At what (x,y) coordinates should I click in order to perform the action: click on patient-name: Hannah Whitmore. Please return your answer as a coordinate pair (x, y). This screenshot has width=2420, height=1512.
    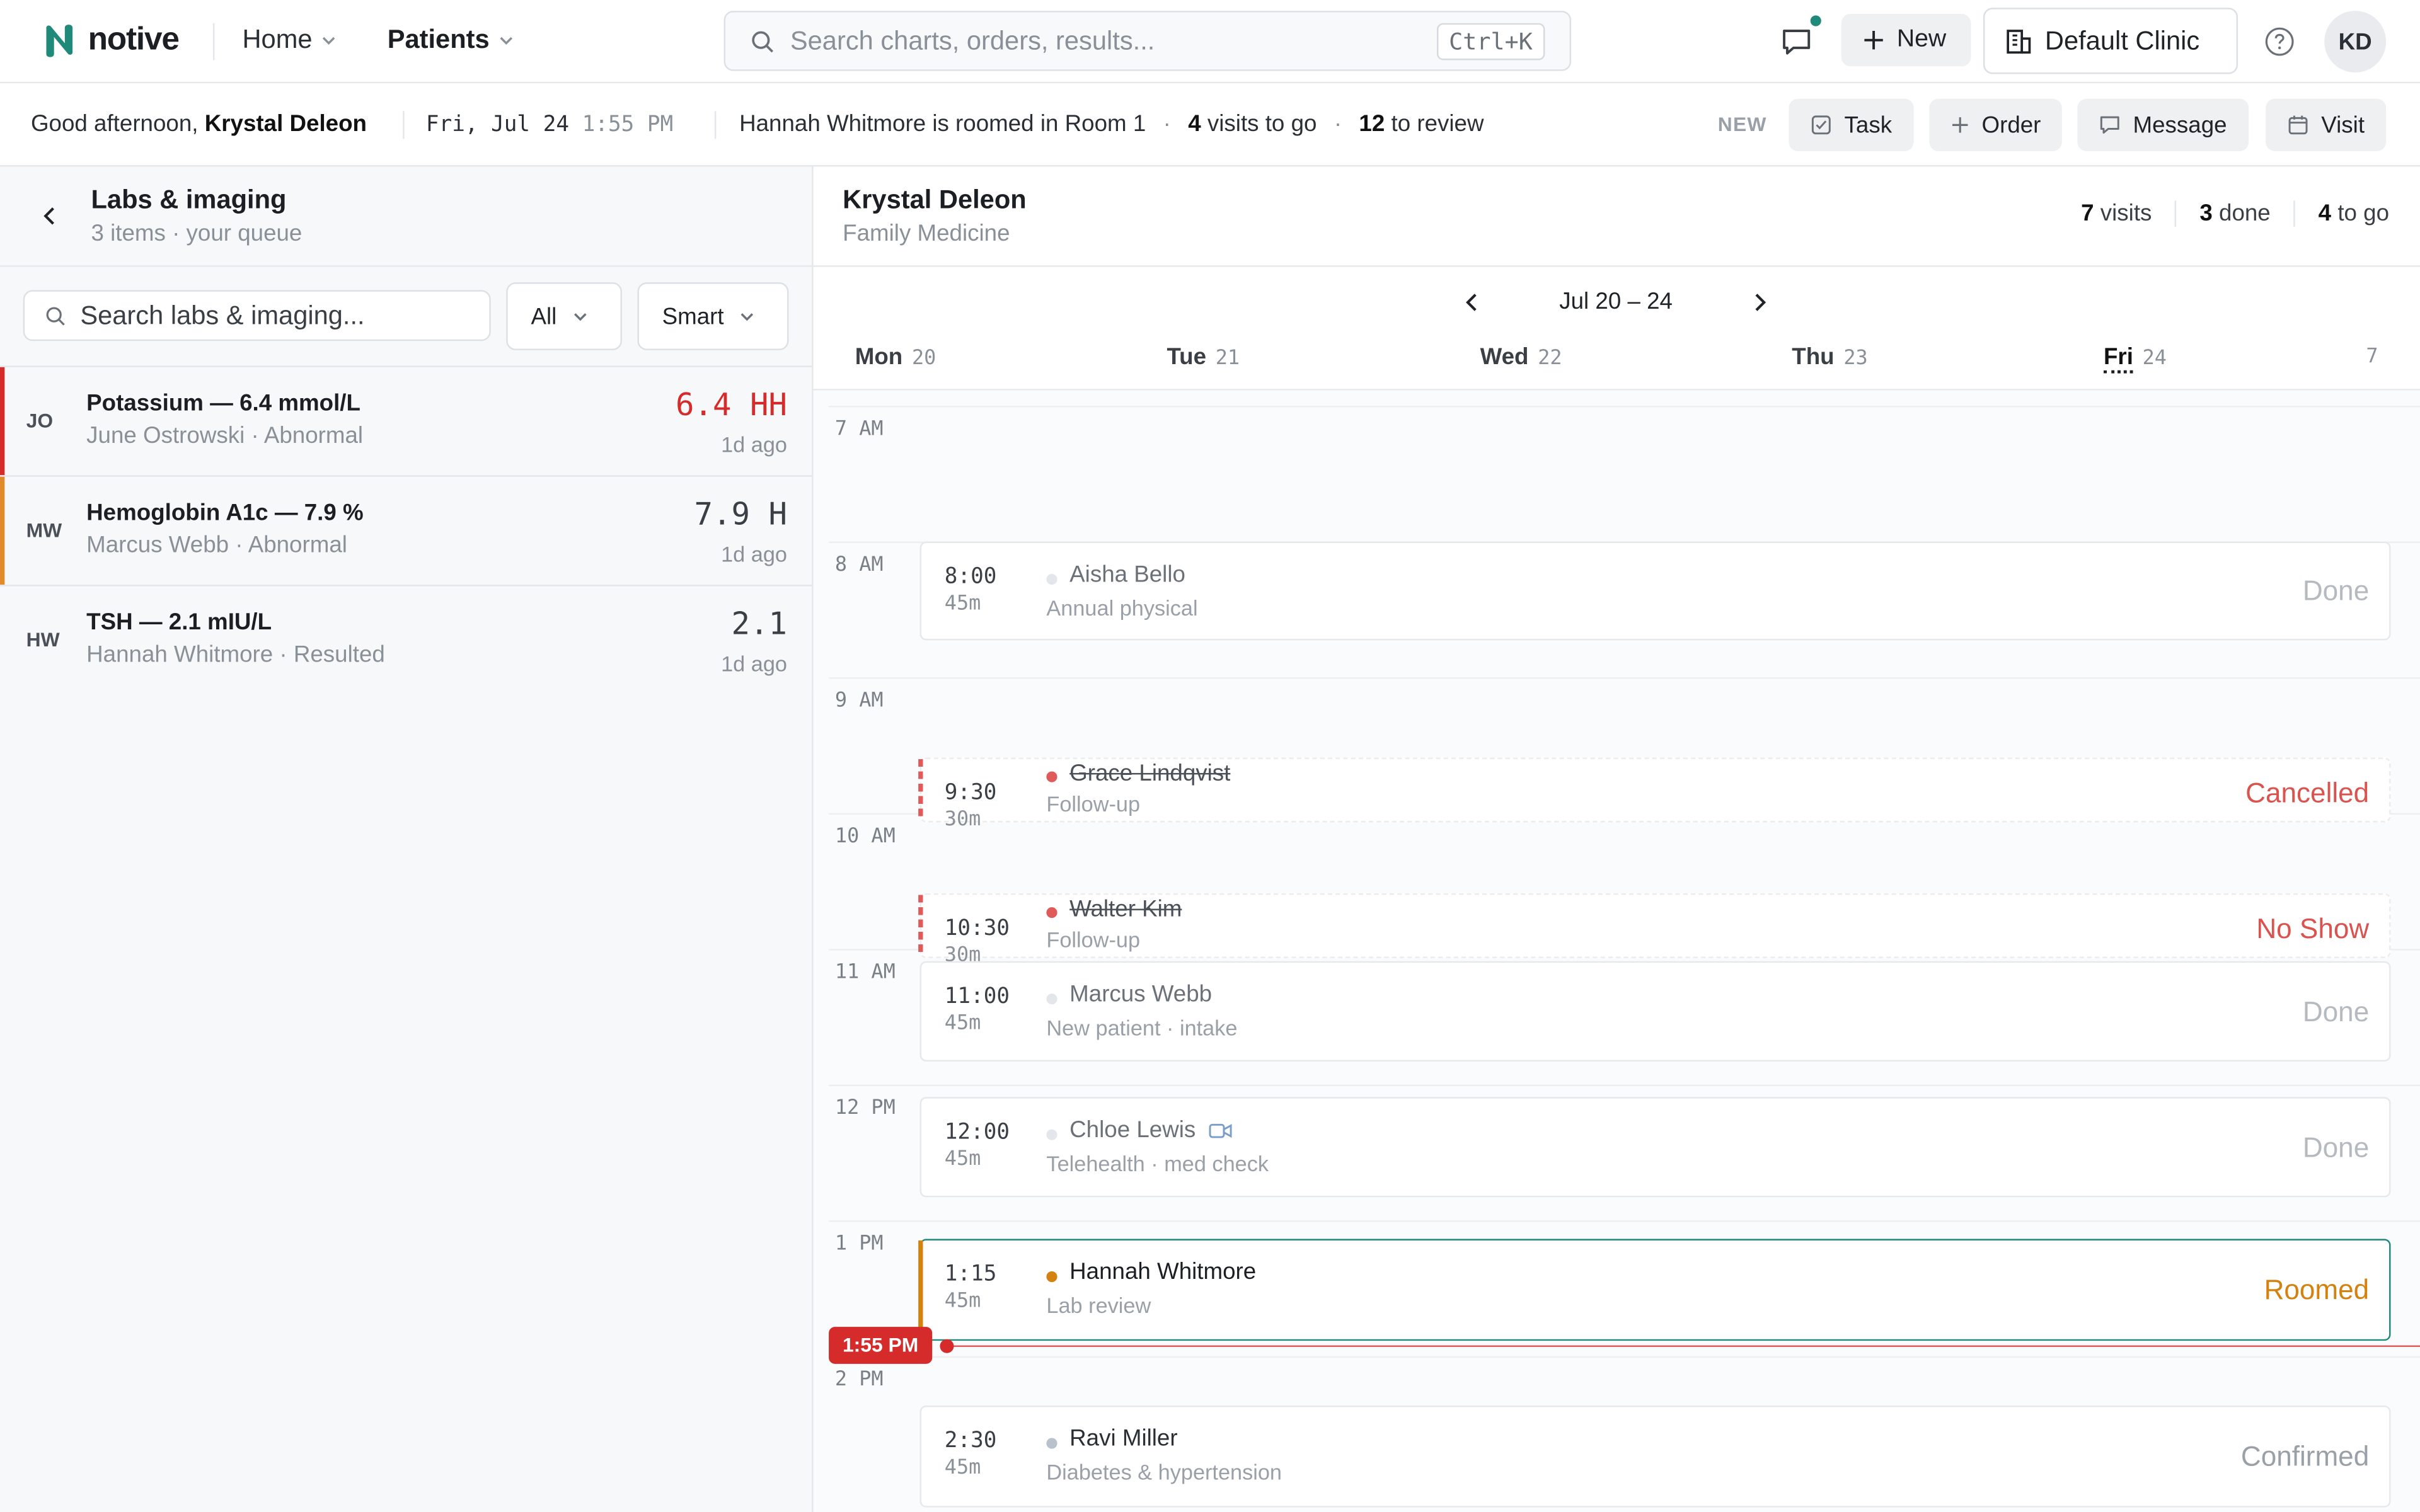
    Looking at the image, I should click on (1162, 1272).